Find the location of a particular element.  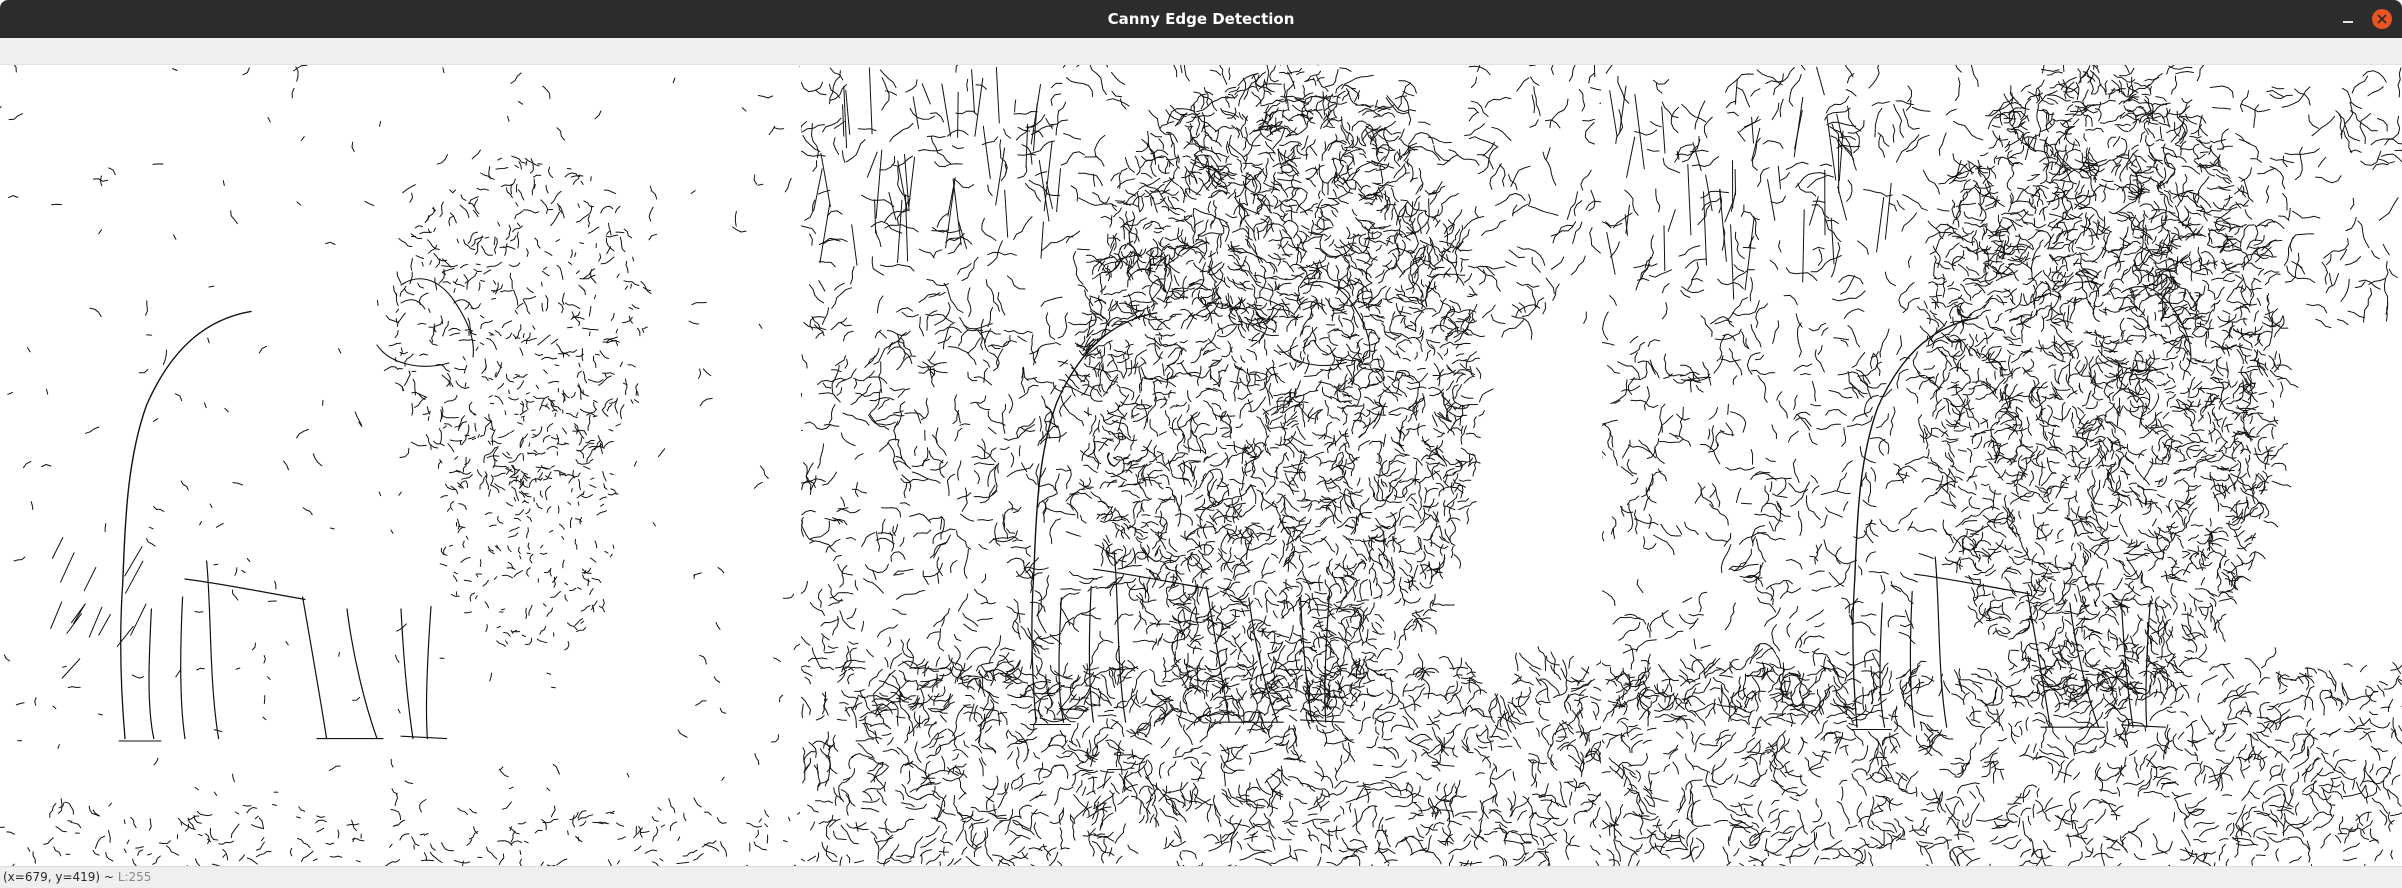

close-button is located at coordinates (2382, 19).